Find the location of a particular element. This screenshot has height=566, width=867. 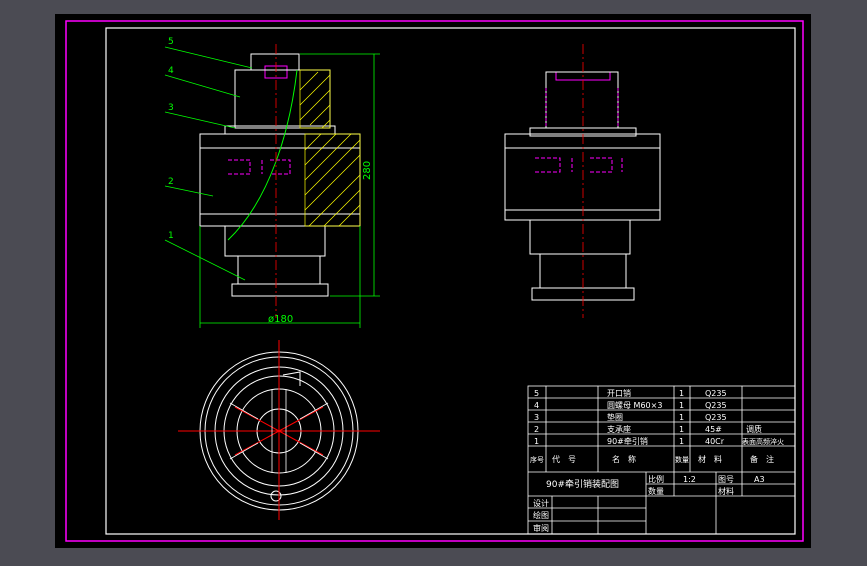

drawing-name: 90#牵引销装配图 is located at coordinates (582, 484).